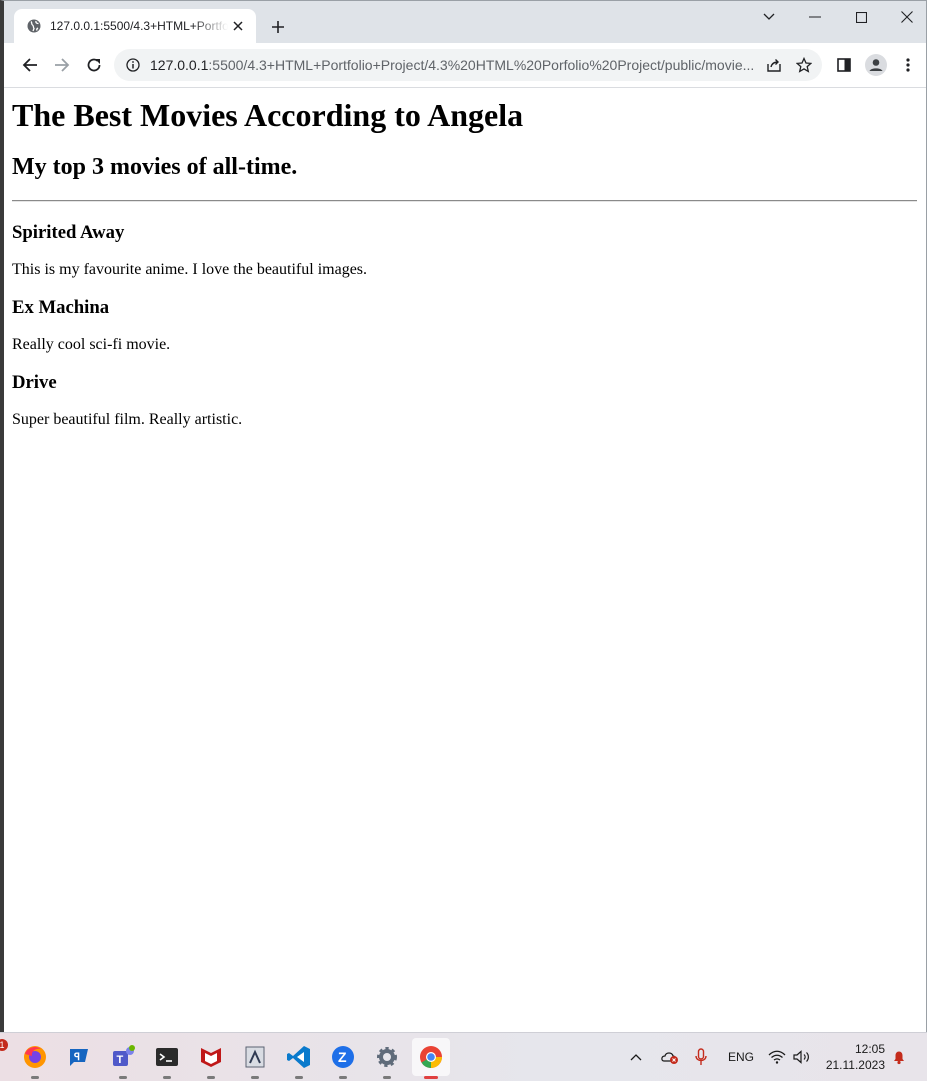  Describe the element at coordinates (211, 1060) in the screenshot. I see `mcafee-icon` at that location.